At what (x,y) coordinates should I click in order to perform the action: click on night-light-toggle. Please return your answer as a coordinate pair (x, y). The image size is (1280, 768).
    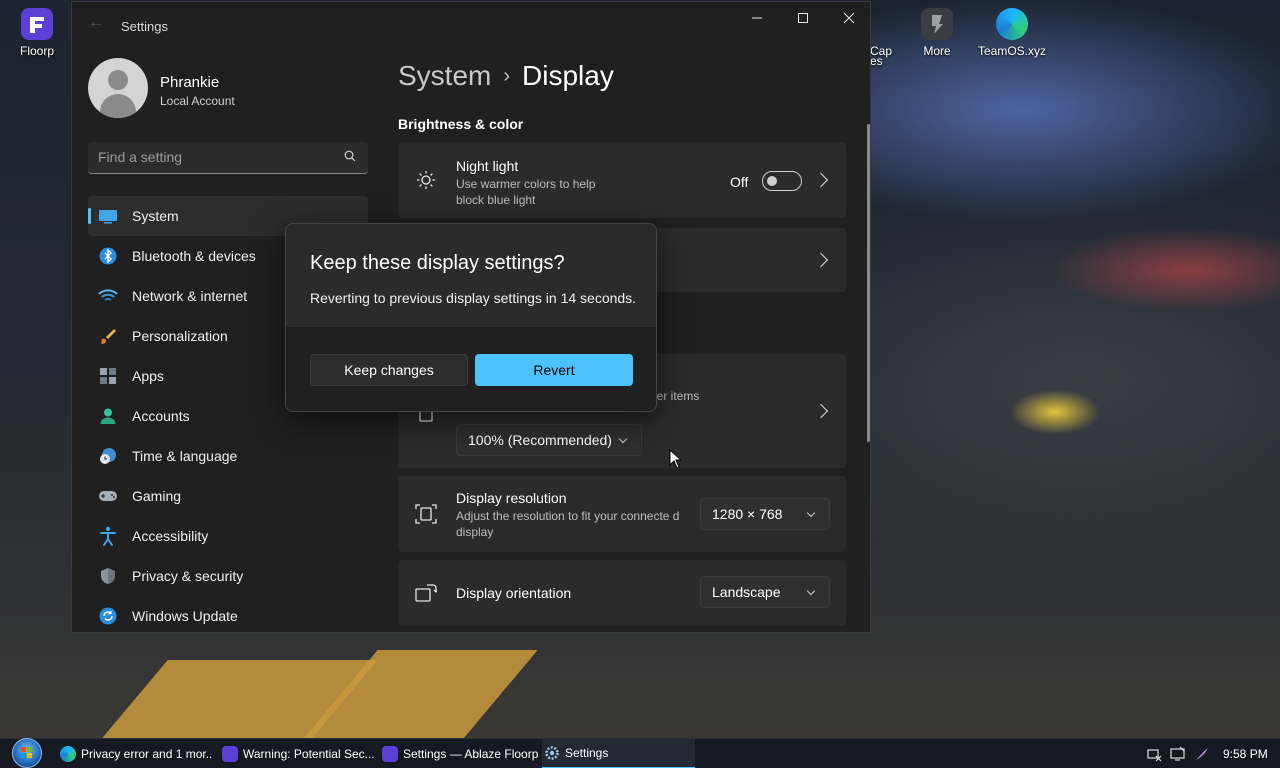
    Looking at the image, I should click on (782, 181).